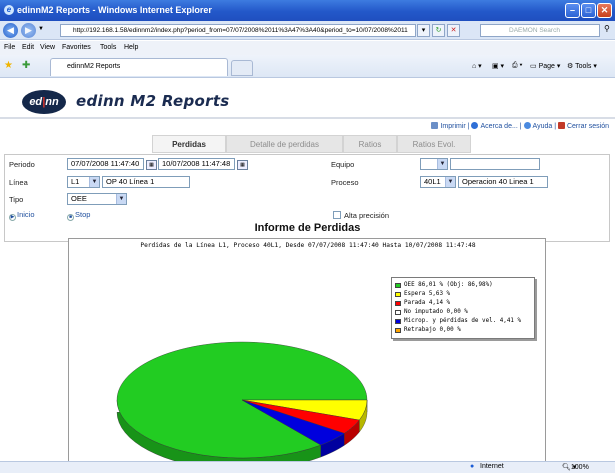 The image size is (615, 473). What do you see at coordinates (83, 182) in the screenshot?
I see `line-select: L1 ▼` at bounding box center [83, 182].